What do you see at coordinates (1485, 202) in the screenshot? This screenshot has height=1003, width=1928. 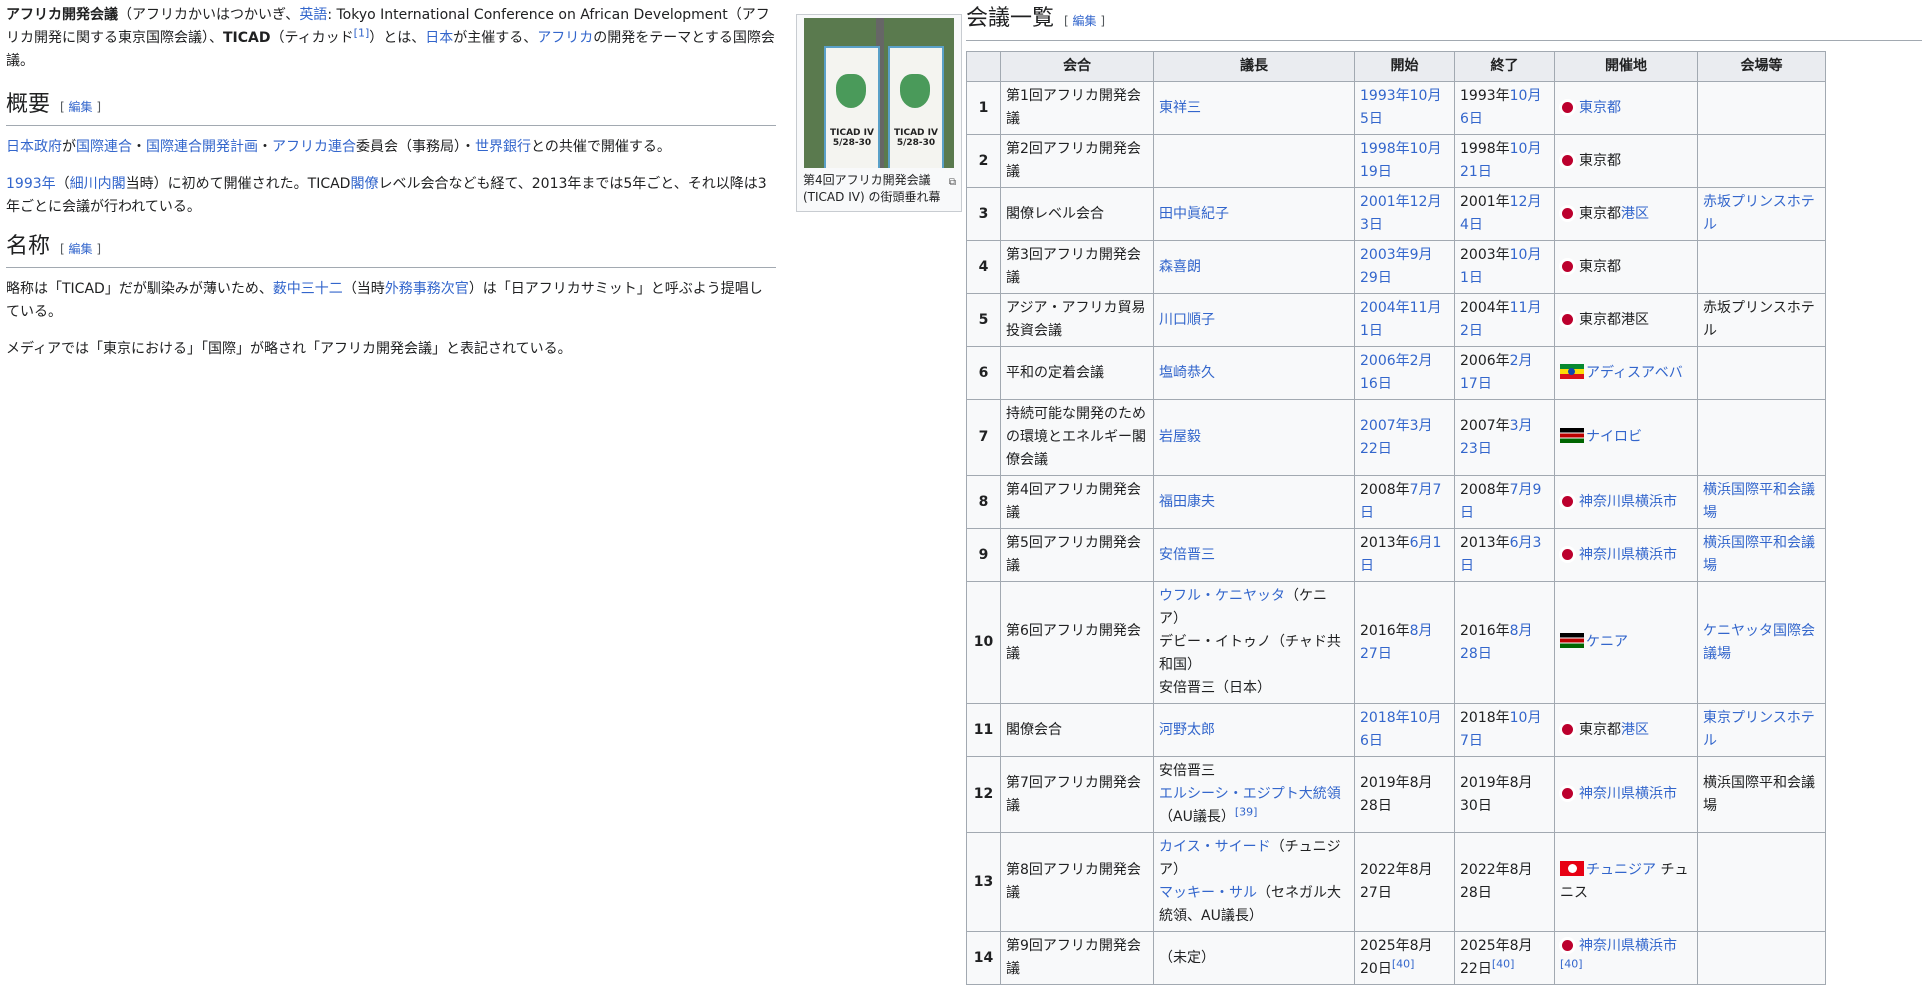 I see `cell-text: 2001年` at bounding box center [1485, 202].